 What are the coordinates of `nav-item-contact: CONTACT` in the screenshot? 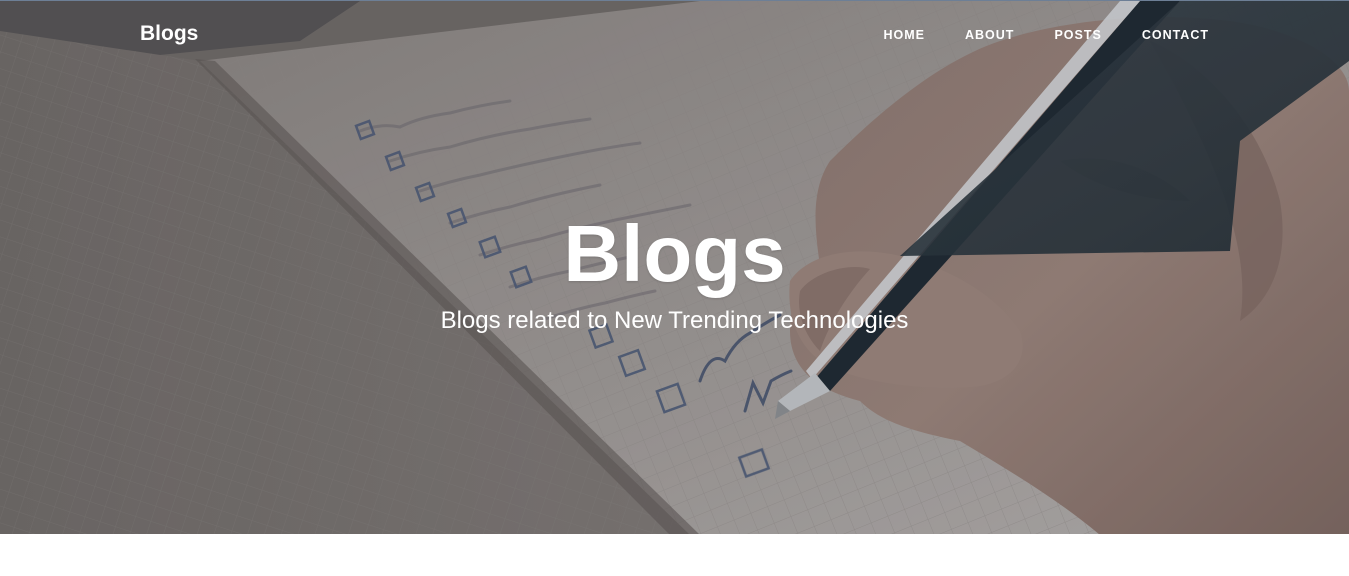 It's located at (1155, 35).